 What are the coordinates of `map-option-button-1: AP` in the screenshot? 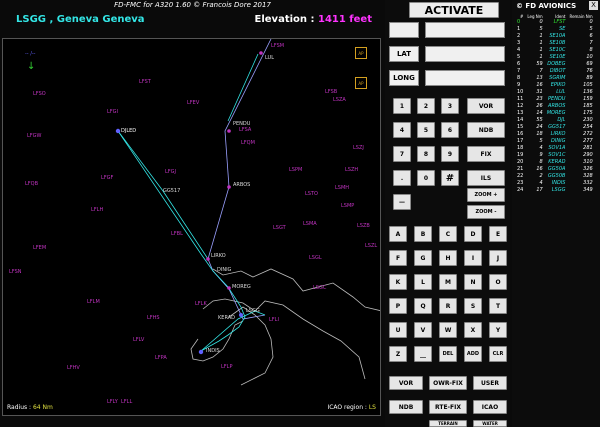 It's located at (361, 53).